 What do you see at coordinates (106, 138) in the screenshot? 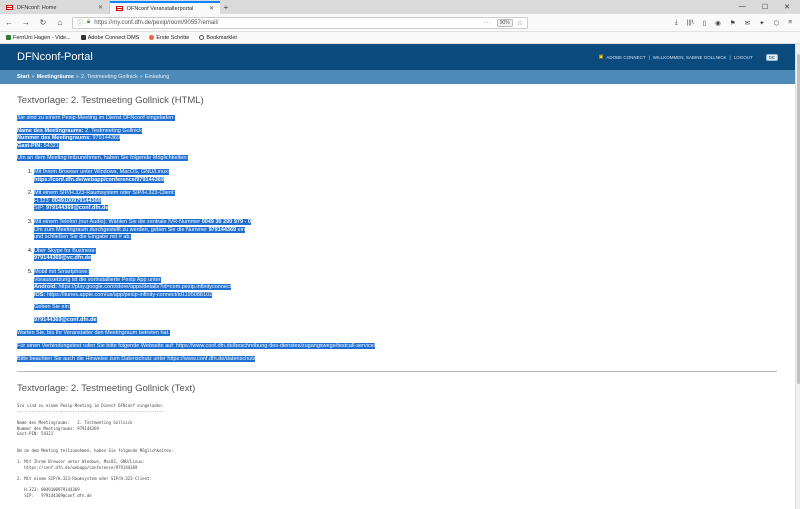
I see `number-value: 979144369` at bounding box center [106, 138].